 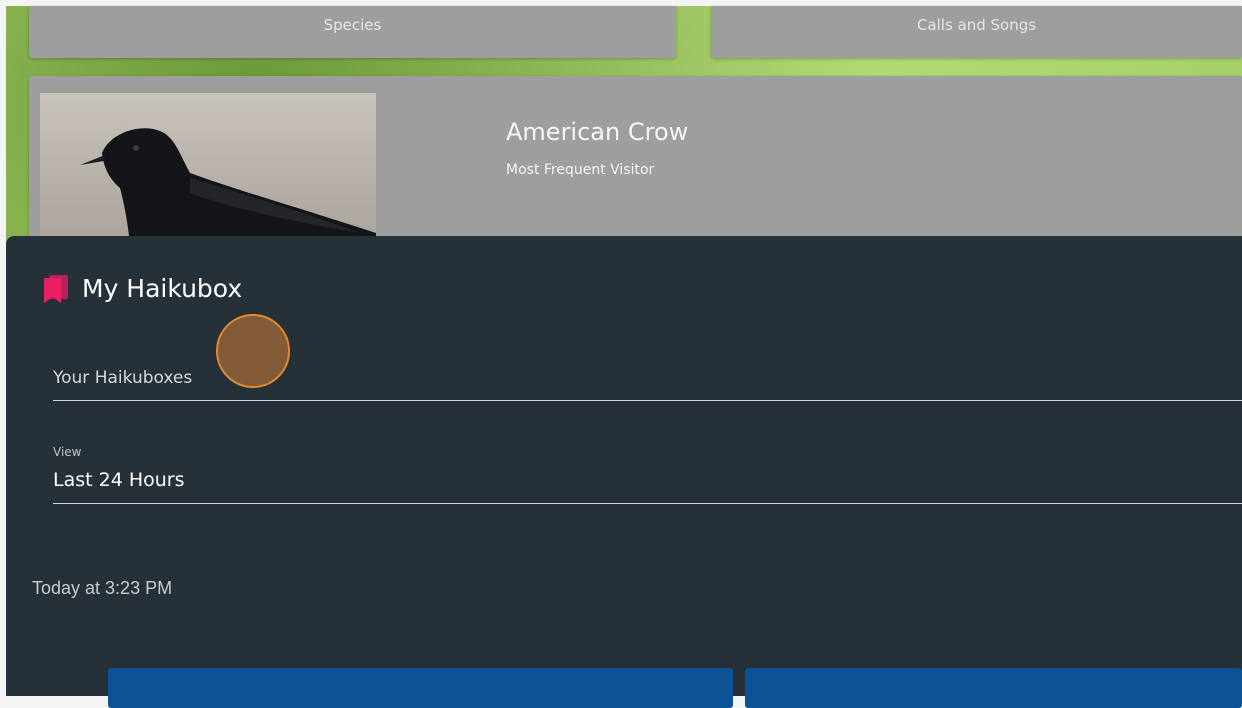 I want to click on right-action-button, so click(x=993, y=688).